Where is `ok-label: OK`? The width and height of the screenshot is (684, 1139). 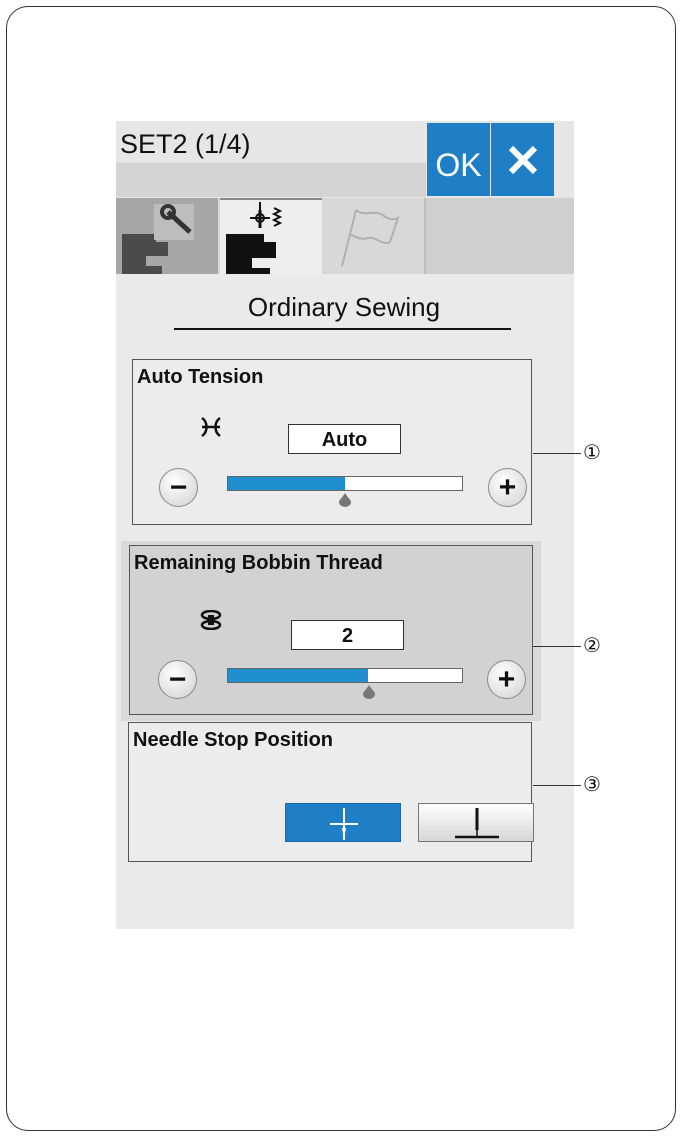 ok-label: OK is located at coordinates (458, 165).